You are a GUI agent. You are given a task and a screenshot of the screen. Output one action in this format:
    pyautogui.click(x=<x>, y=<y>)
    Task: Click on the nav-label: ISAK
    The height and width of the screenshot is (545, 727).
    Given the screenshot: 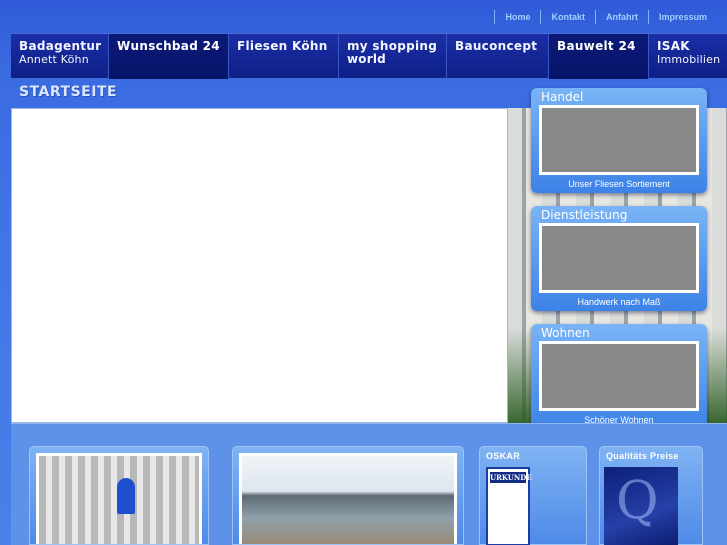 What is the action you would take?
    pyautogui.click(x=673, y=46)
    